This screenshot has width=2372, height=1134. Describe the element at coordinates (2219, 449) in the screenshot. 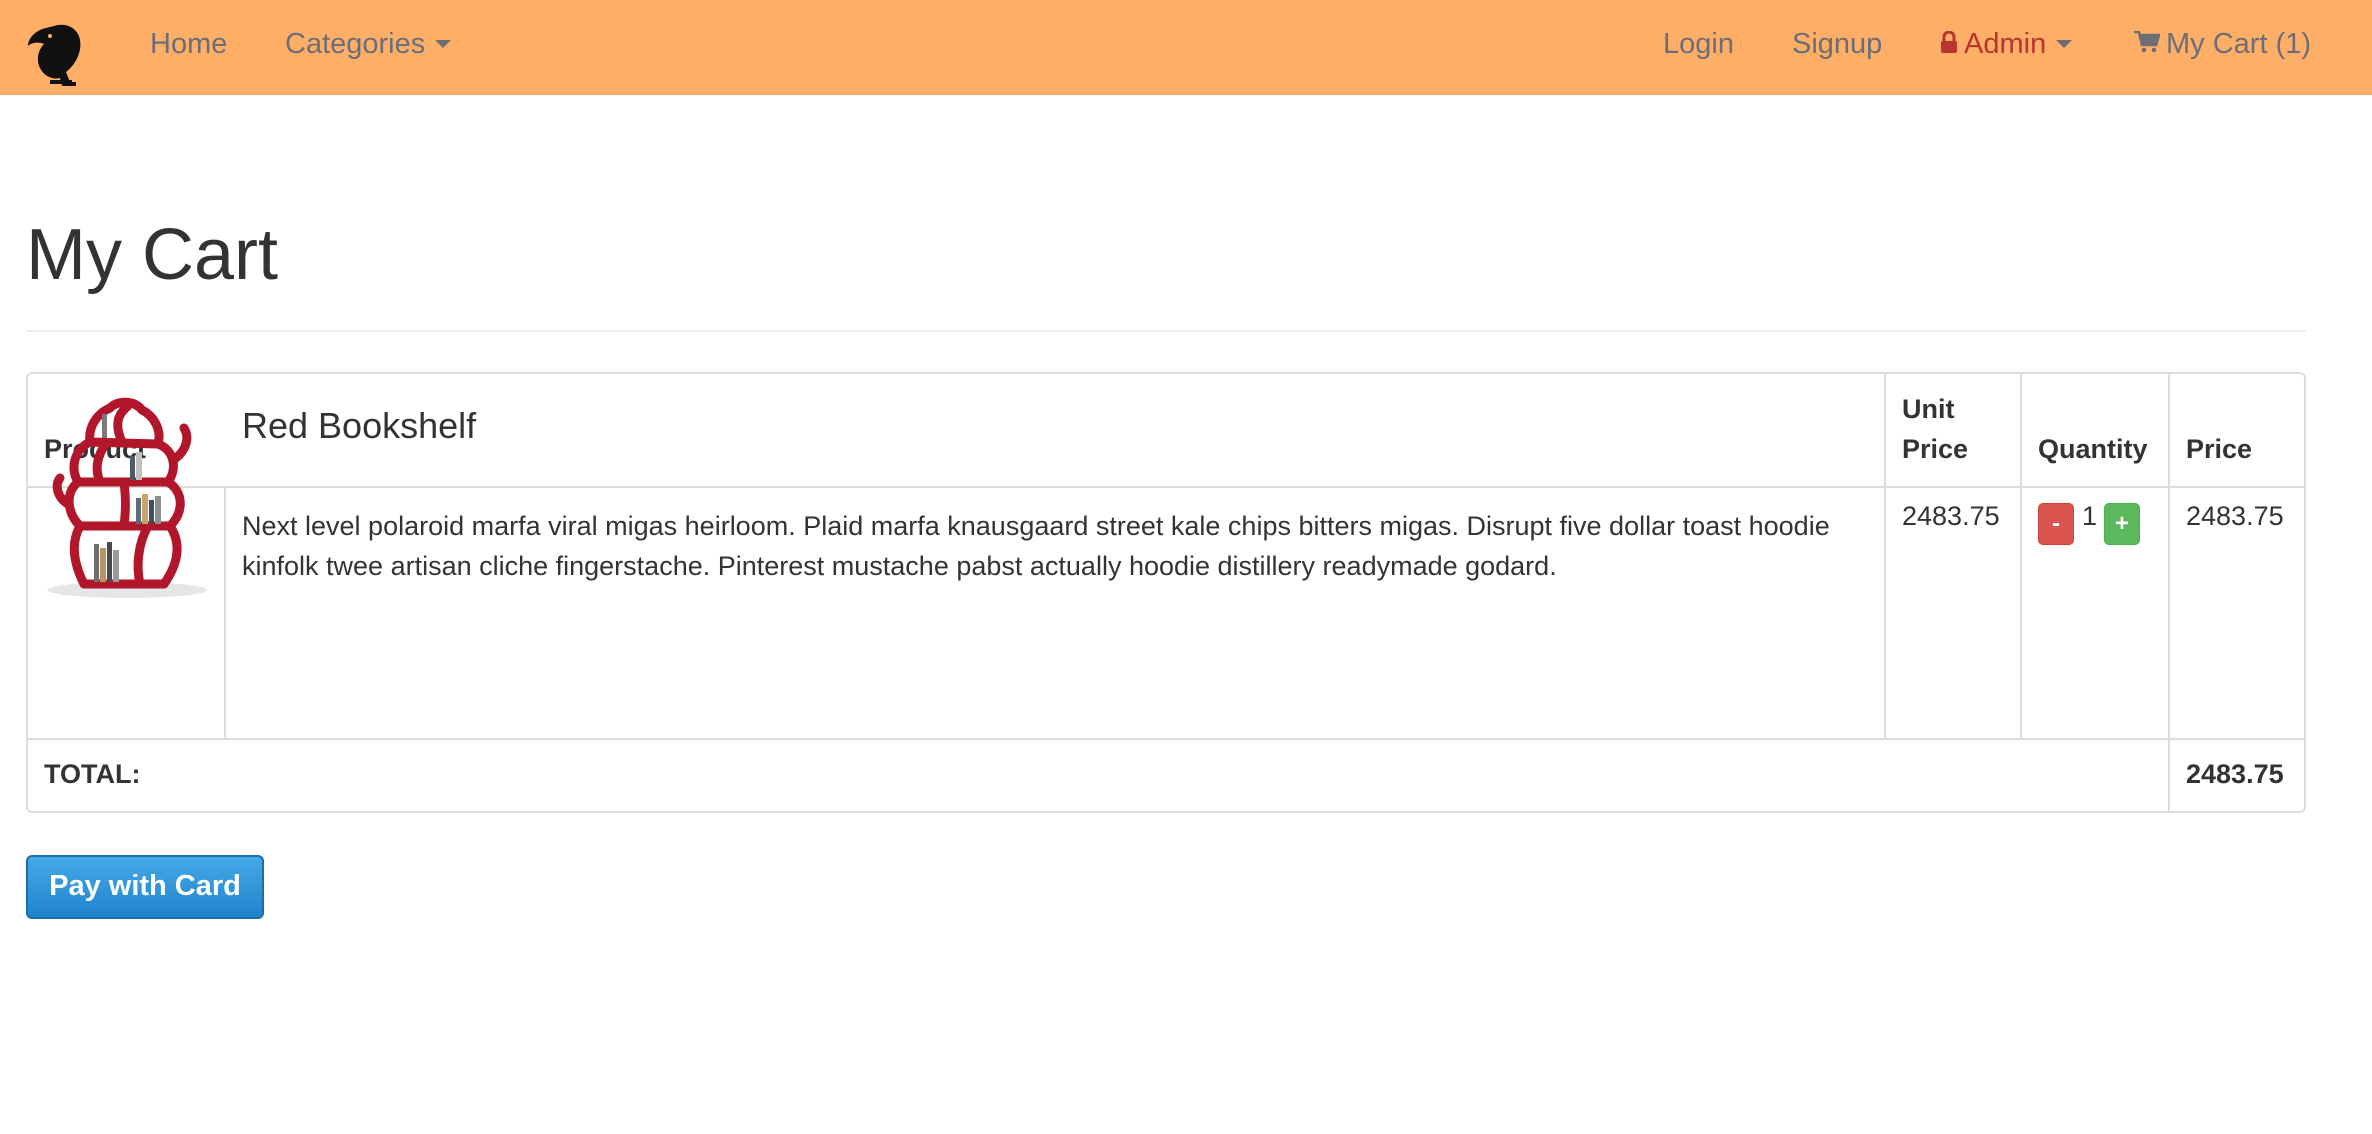

I see `header-price: Price` at that location.